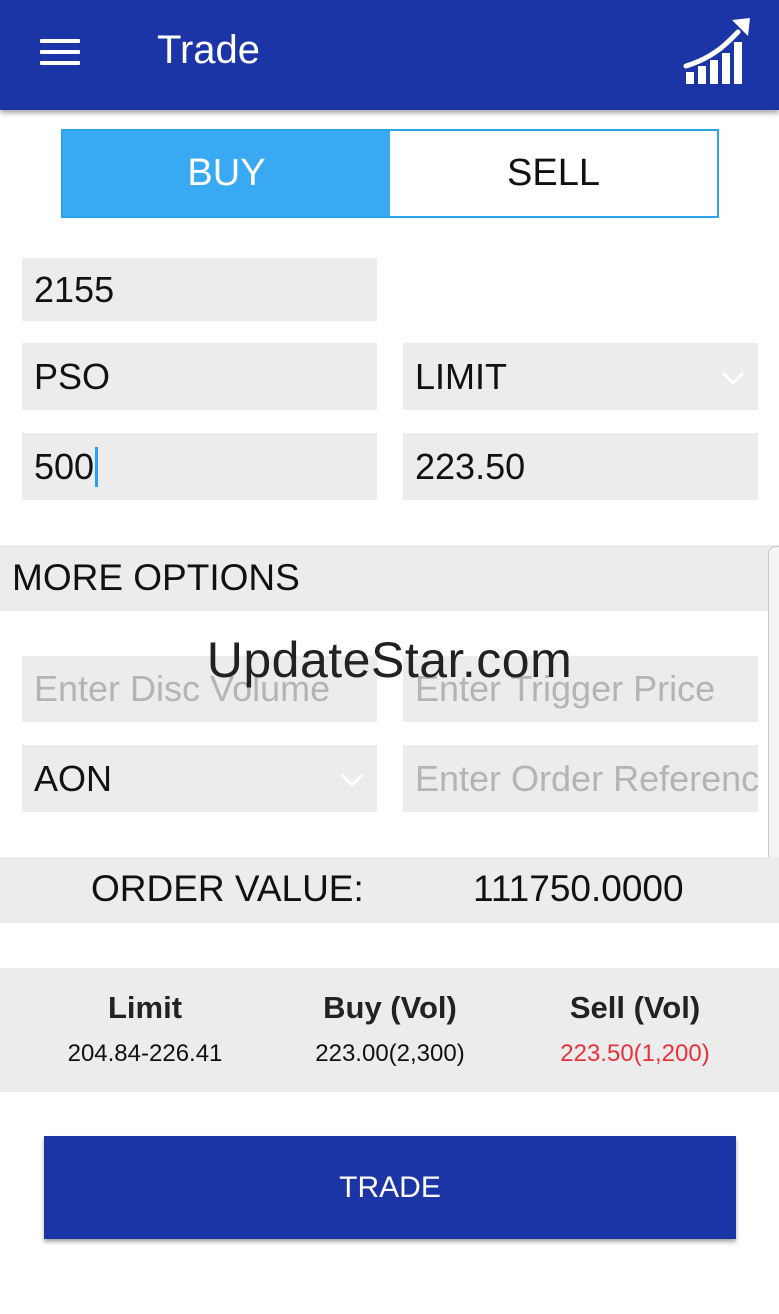 The image size is (779, 1314). I want to click on sell-volume-column: Sell (Vol) 223.50(1,200), so click(635, 1029).